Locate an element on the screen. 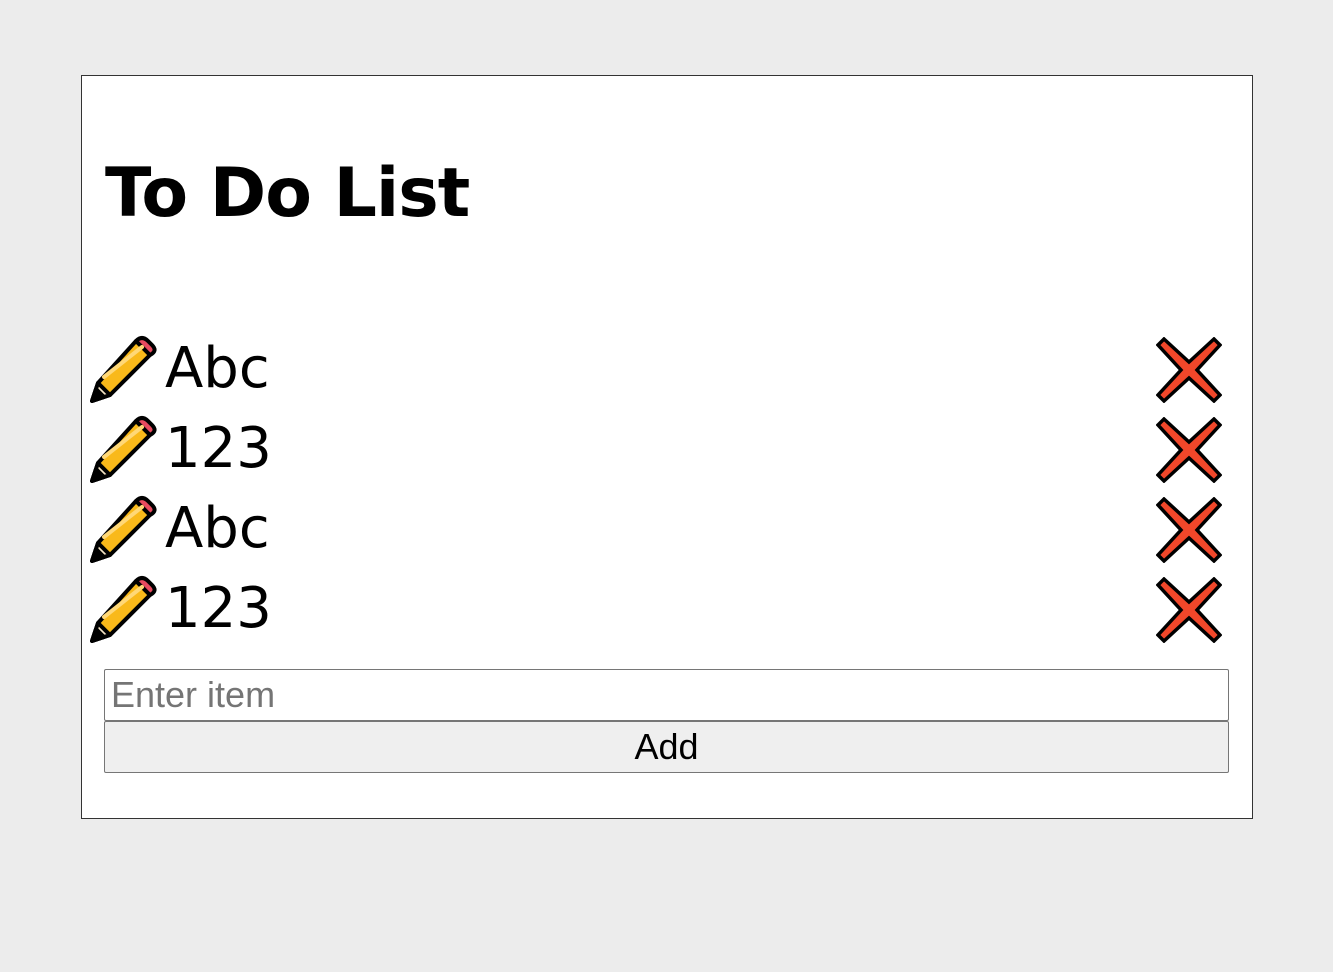  item-input is located at coordinates (666, 695).